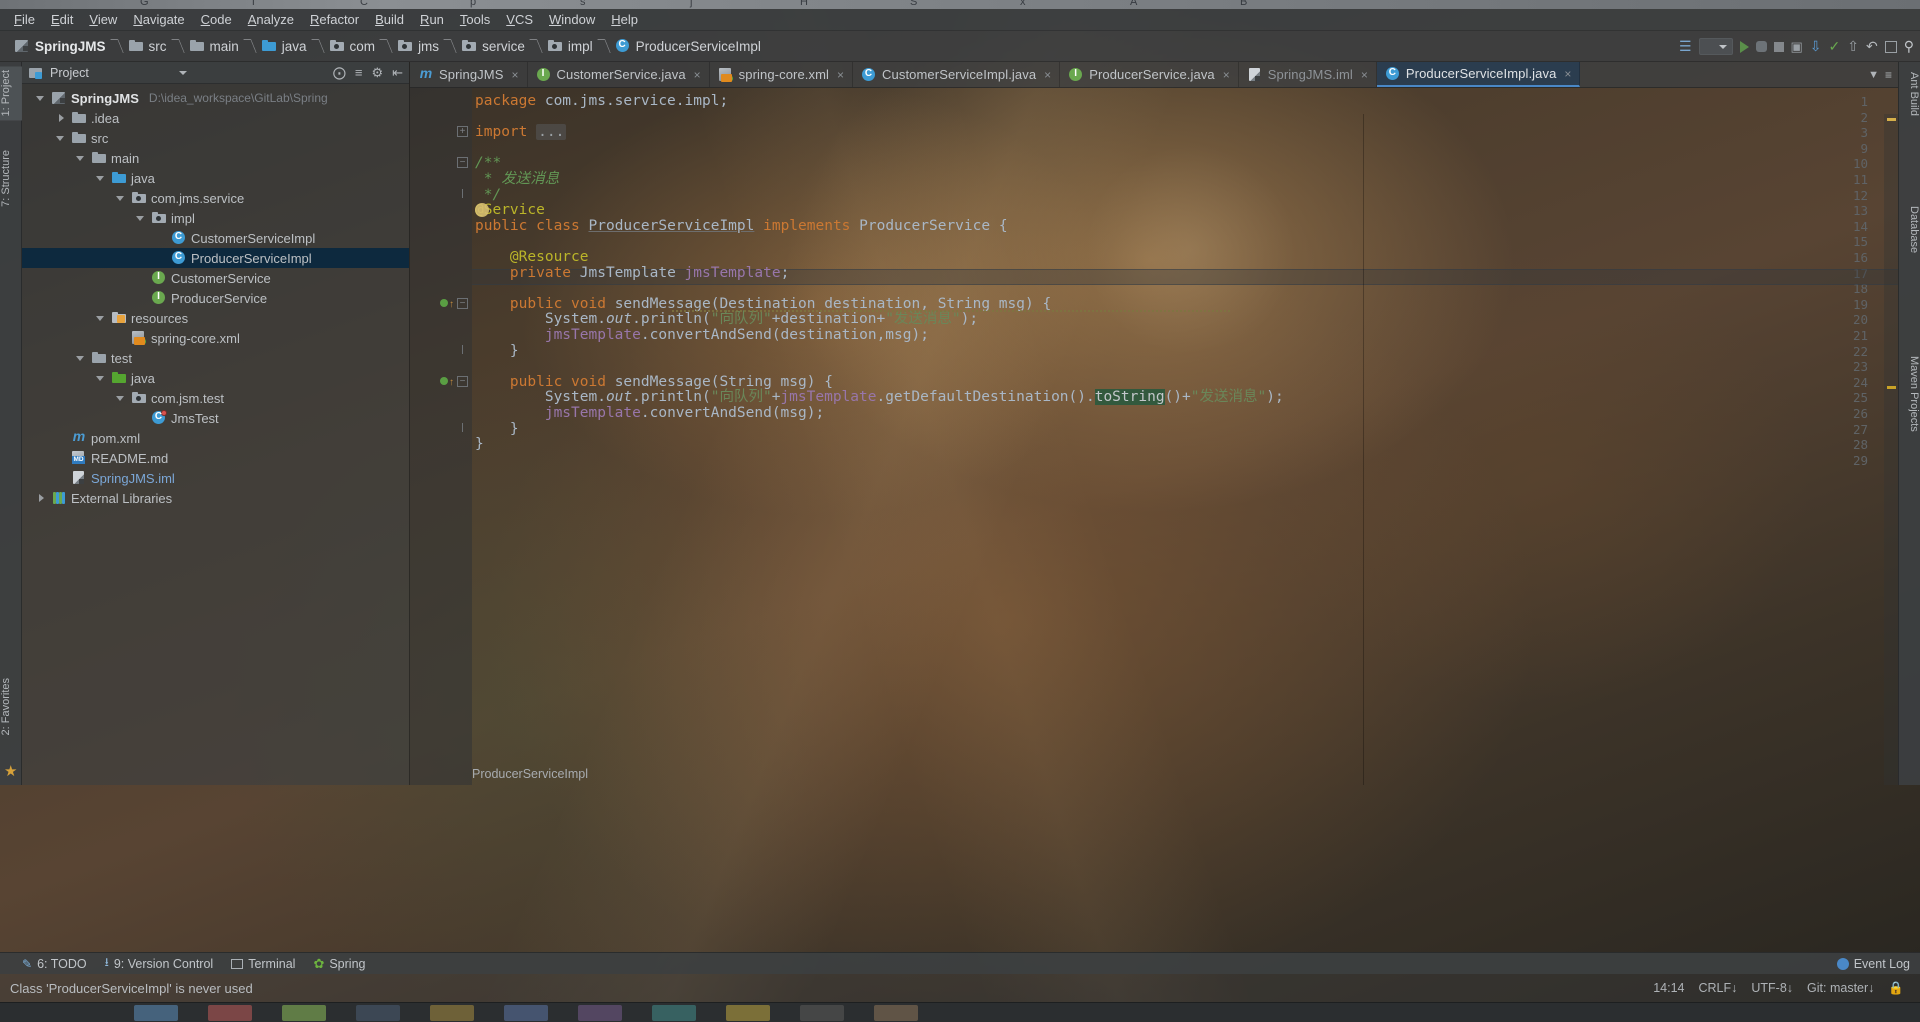 The width and height of the screenshot is (1920, 1022). I want to click on locate-icon: ⨀, so click(339, 73).